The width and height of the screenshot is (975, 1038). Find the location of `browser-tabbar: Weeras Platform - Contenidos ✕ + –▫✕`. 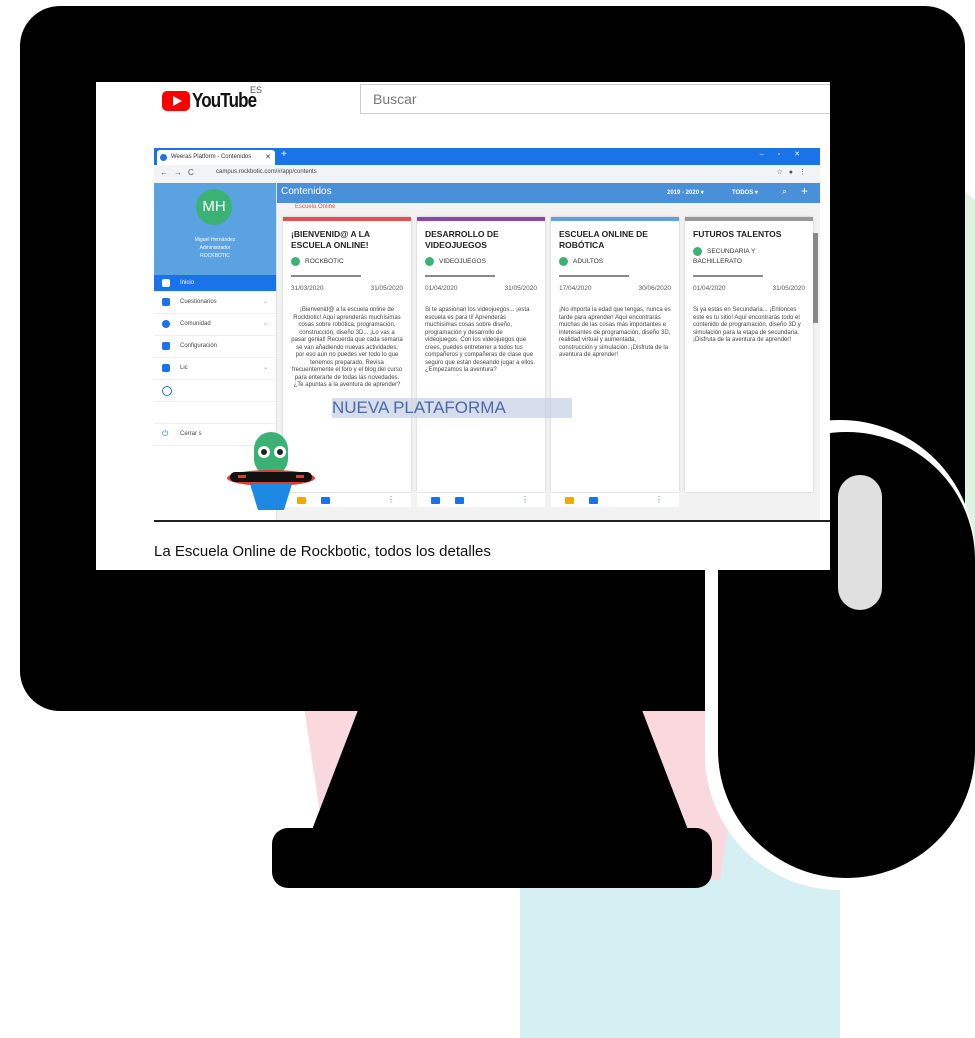

browser-tabbar: Weeras Platform - Contenidos ✕ + –▫✕ is located at coordinates (487, 156).